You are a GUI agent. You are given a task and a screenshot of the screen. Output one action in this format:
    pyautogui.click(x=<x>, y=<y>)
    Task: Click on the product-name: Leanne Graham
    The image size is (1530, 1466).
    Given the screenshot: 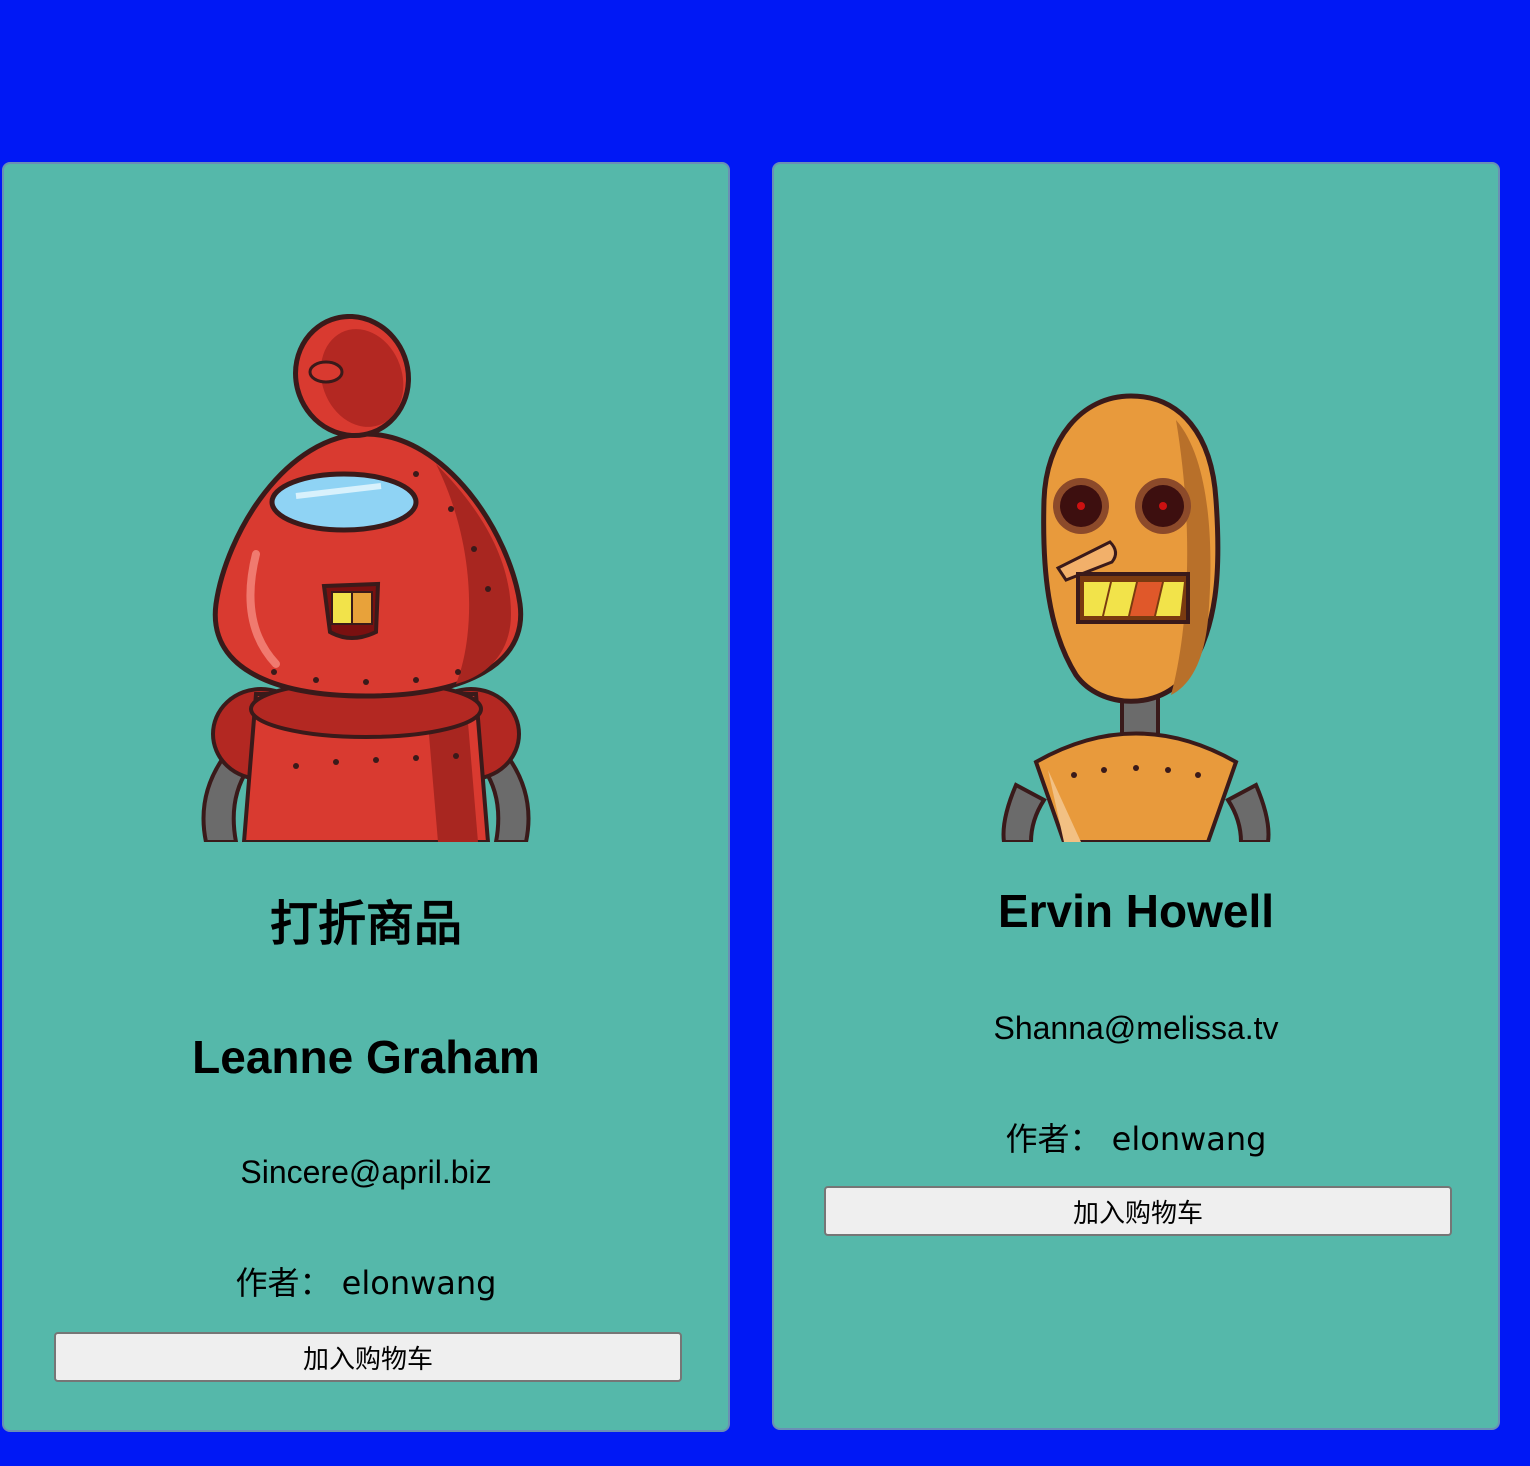 What is the action you would take?
    pyautogui.click(x=366, y=1057)
    